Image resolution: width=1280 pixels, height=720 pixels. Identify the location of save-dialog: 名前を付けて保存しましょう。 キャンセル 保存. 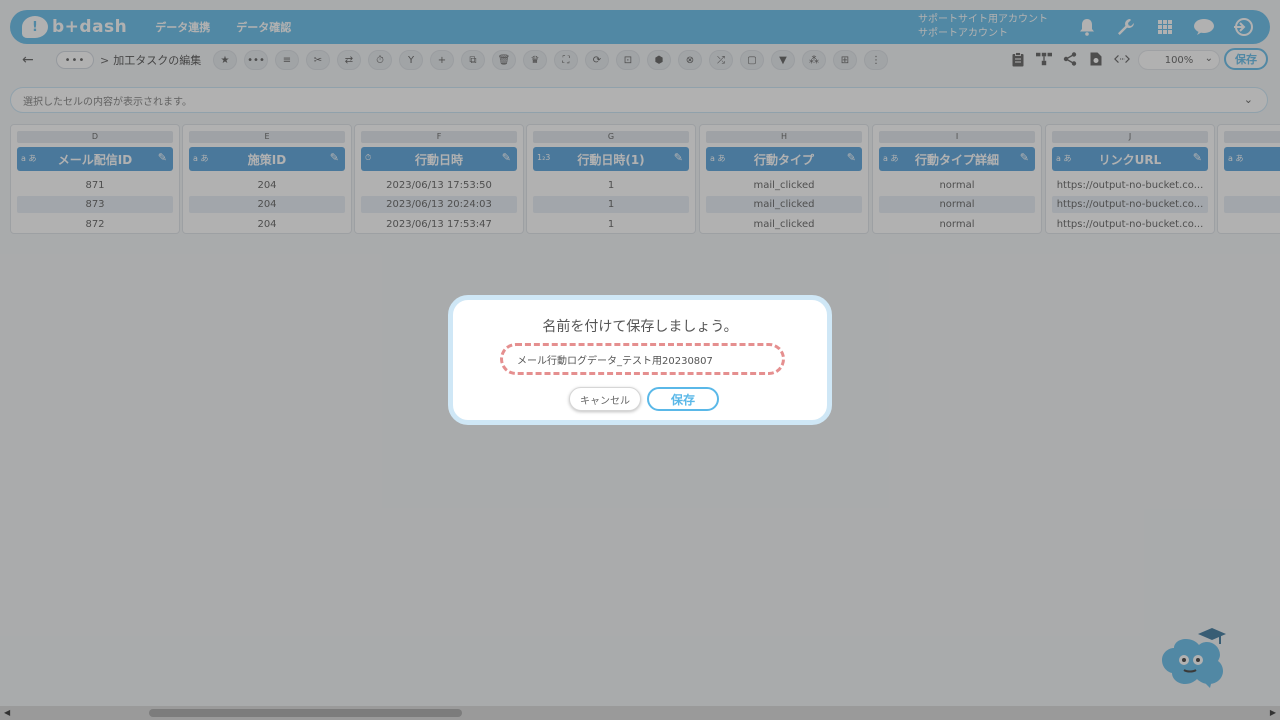
(640, 360).